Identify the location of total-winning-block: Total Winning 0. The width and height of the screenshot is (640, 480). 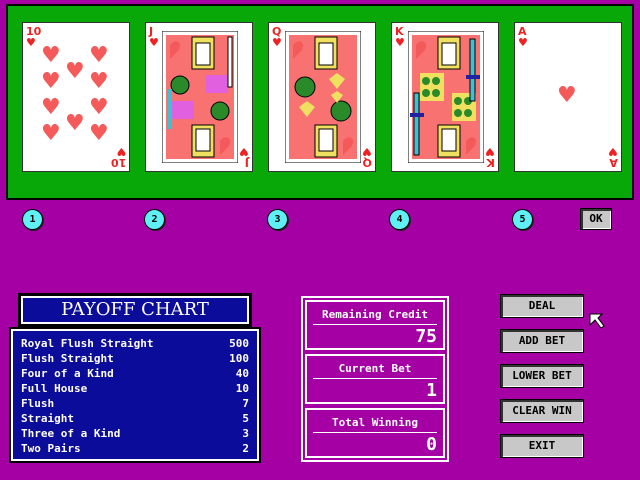
(375, 433).